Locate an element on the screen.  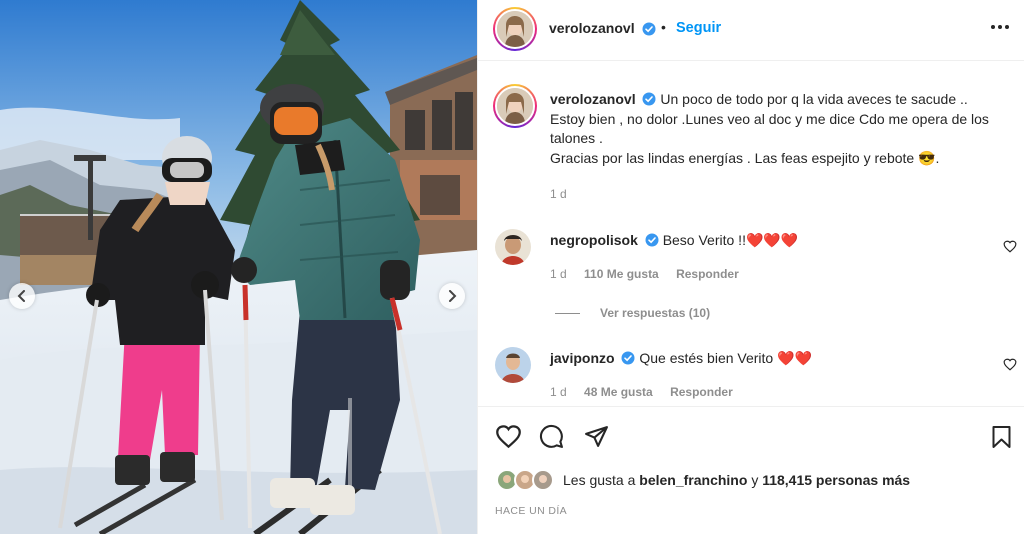
caption-author-avatar is located at coordinates (515, 106).